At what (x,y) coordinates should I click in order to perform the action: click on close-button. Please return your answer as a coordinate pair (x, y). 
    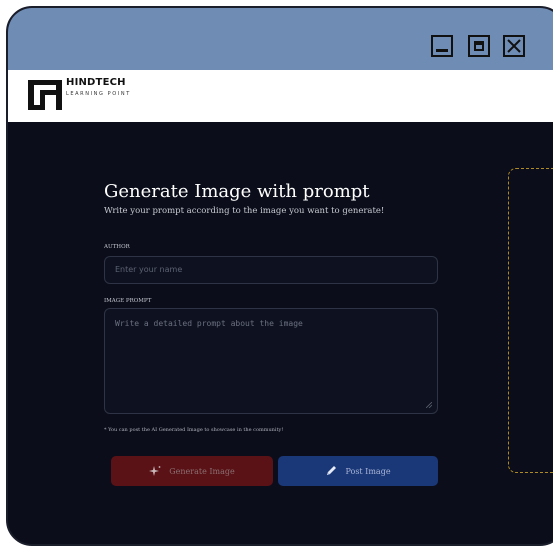
    Looking at the image, I should click on (514, 46).